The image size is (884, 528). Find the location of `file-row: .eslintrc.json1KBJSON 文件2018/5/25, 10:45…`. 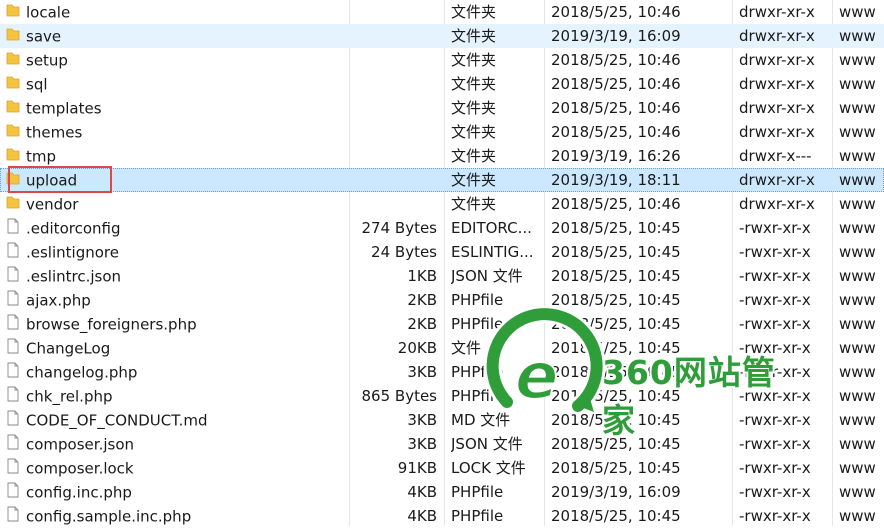

file-row: .eslintrc.json1KBJSON 文件2018/5/25, 10:45… is located at coordinates (442, 276).